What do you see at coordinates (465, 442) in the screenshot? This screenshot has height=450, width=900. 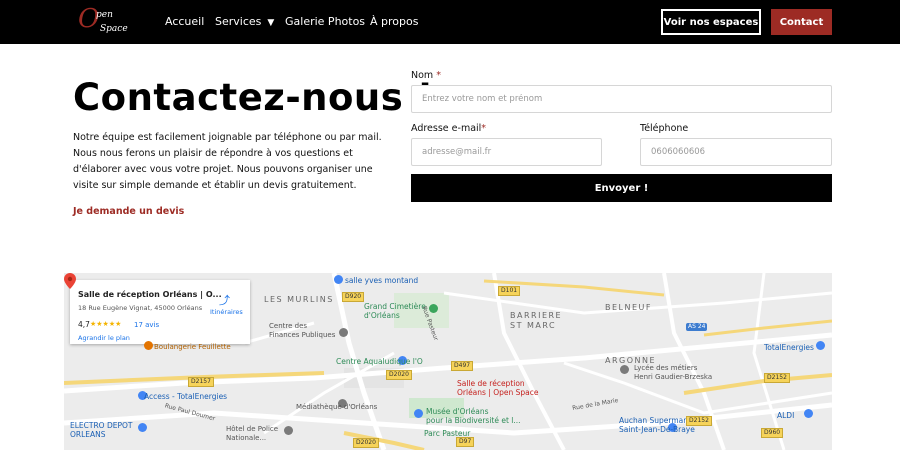 I see `road-badge-d97: D97` at bounding box center [465, 442].